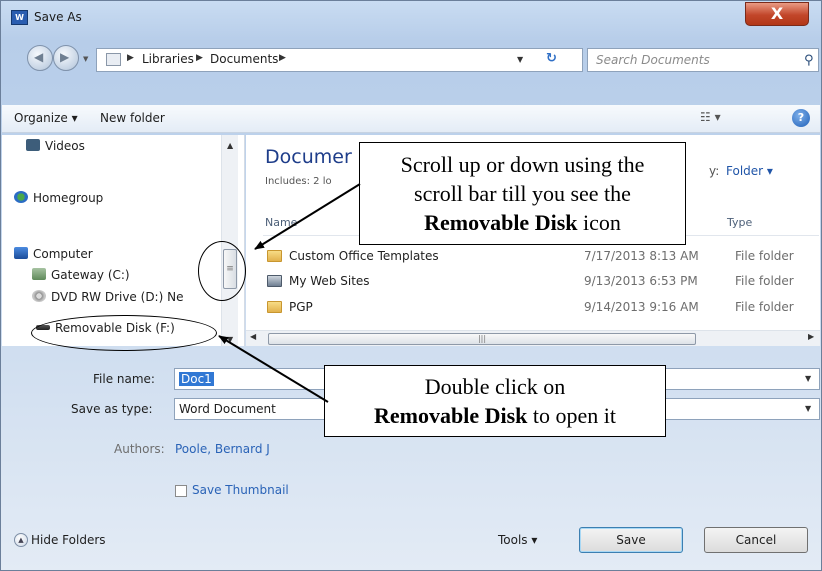 This screenshot has height=571, width=822. Describe the element at coordinates (222, 271) in the screenshot. I see `scrollbar-highlight-circle` at that location.